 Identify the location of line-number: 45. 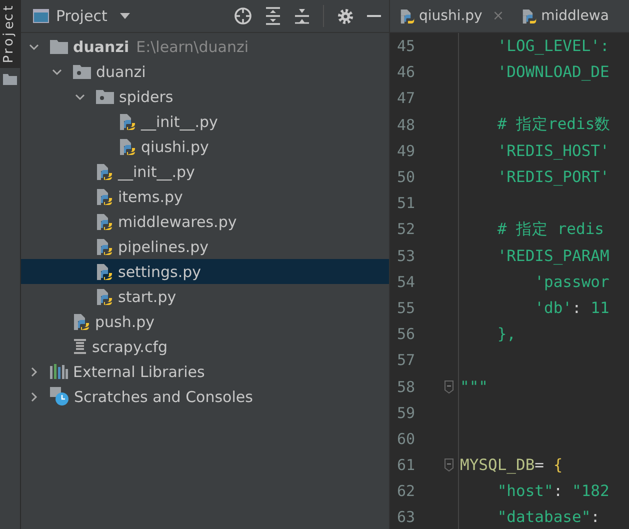
(406, 46).